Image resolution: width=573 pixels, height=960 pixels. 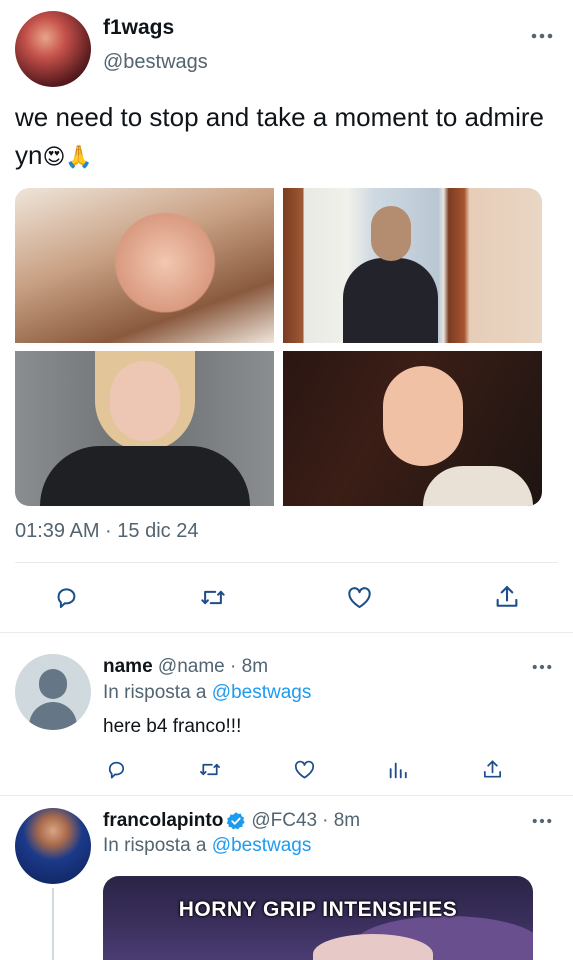 I want to click on reply-header: francolapinto @FC43 · 8m, so click(x=231, y=821).